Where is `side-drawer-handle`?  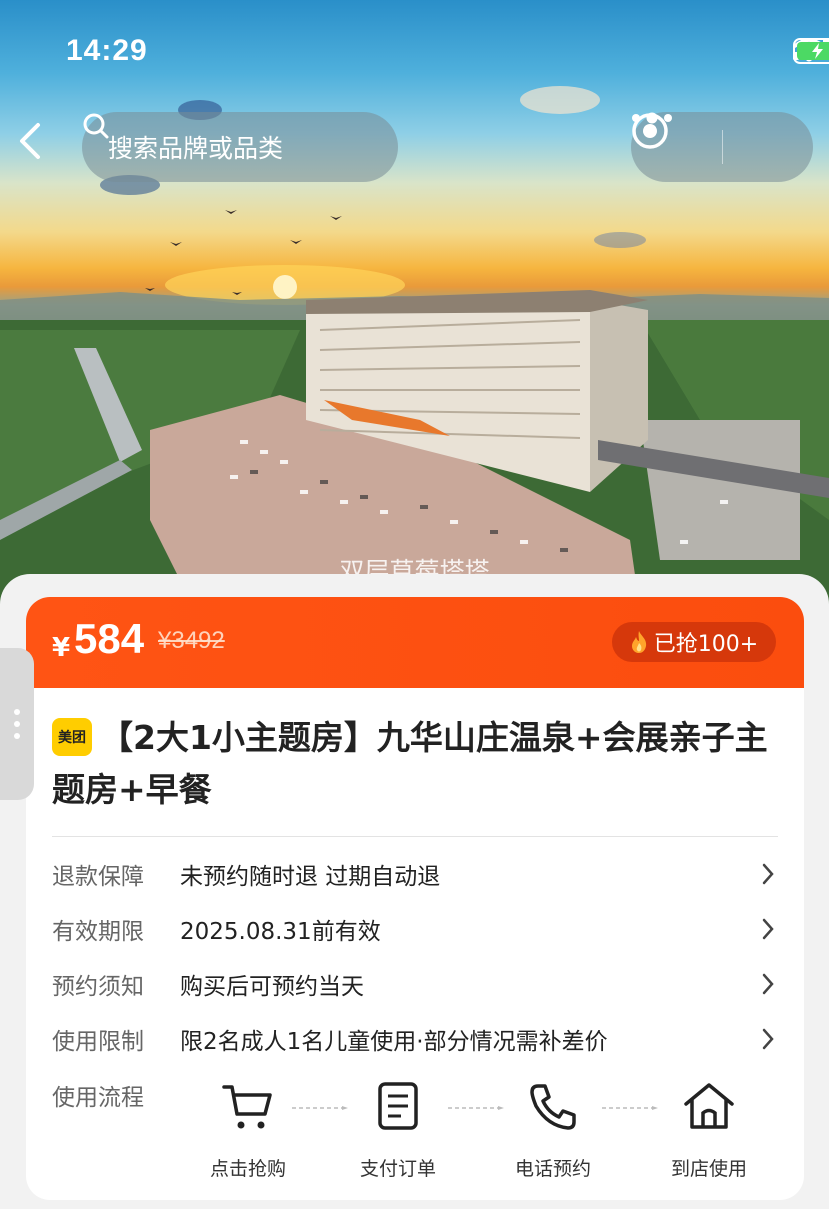 side-drawer-handle is located at coordinates (17, 724).